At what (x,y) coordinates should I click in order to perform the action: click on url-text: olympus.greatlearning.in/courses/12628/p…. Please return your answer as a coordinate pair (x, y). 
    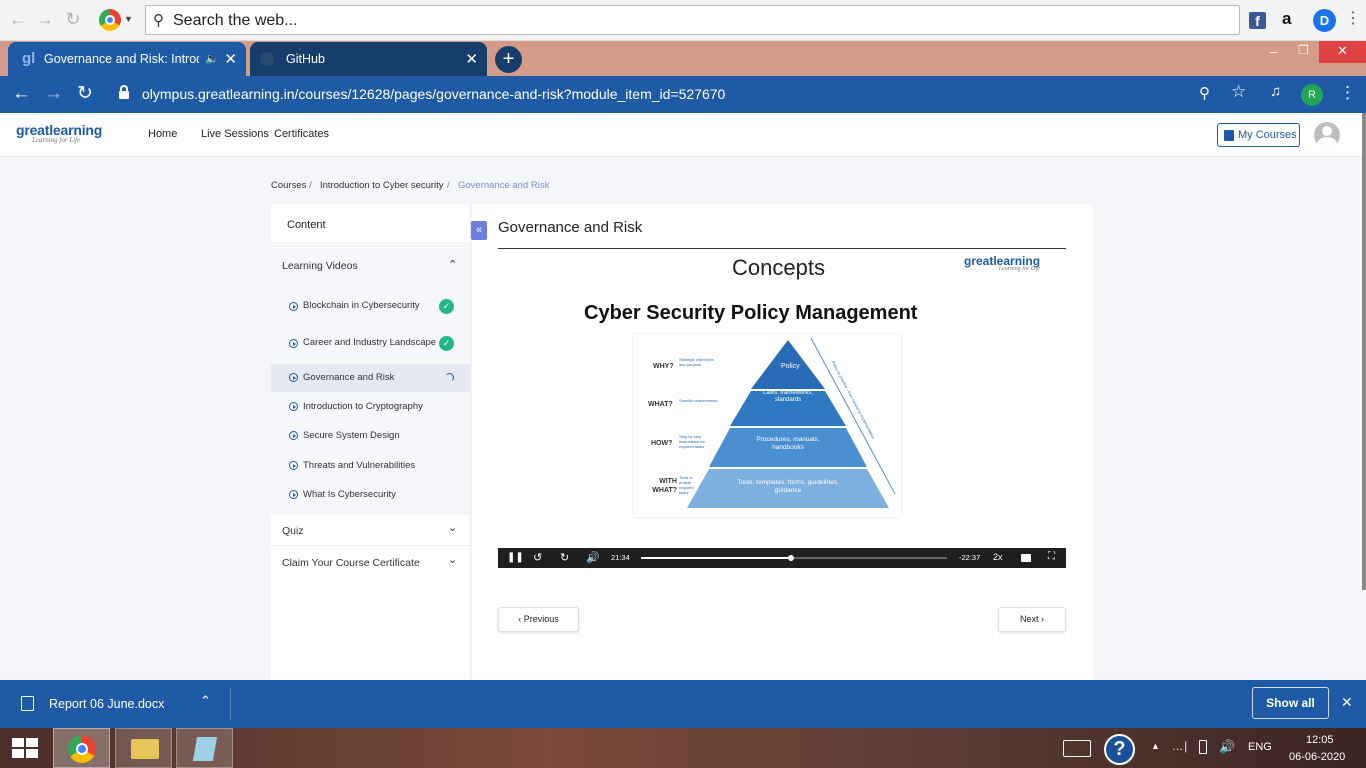
    Looking at the image, I should click on (433, 94).